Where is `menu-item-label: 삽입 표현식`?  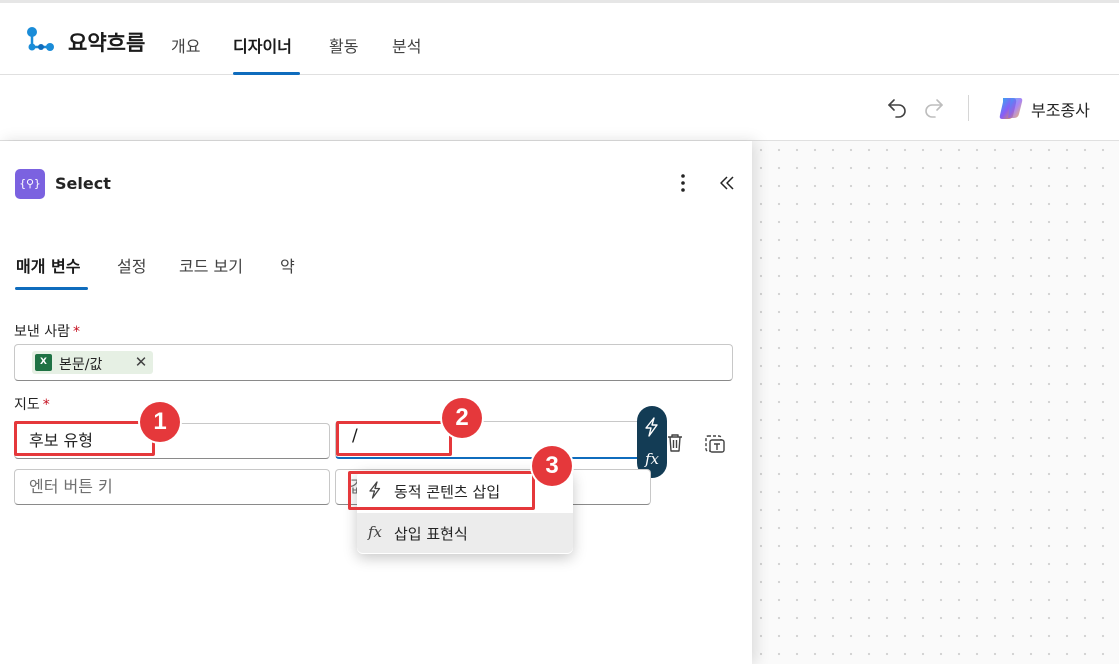 menu-item-label: 삽입 표현식 is located at coordinates (431, 534).